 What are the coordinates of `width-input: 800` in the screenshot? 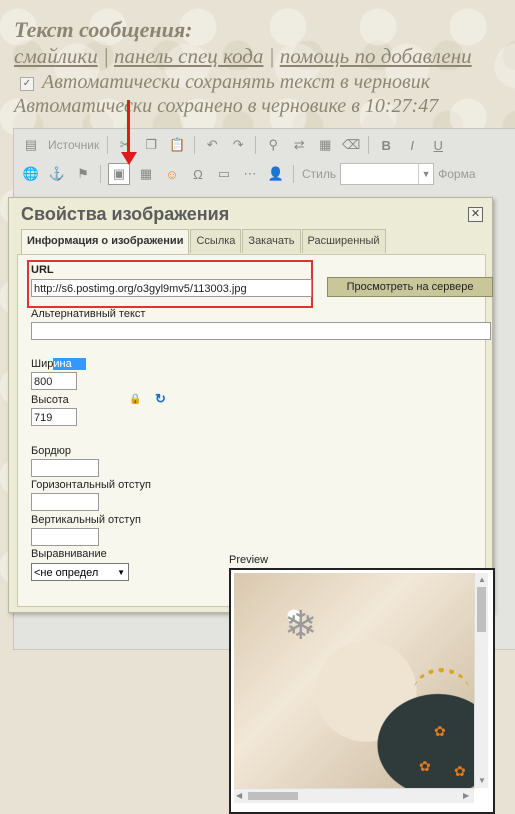 It's located at (54, 381).